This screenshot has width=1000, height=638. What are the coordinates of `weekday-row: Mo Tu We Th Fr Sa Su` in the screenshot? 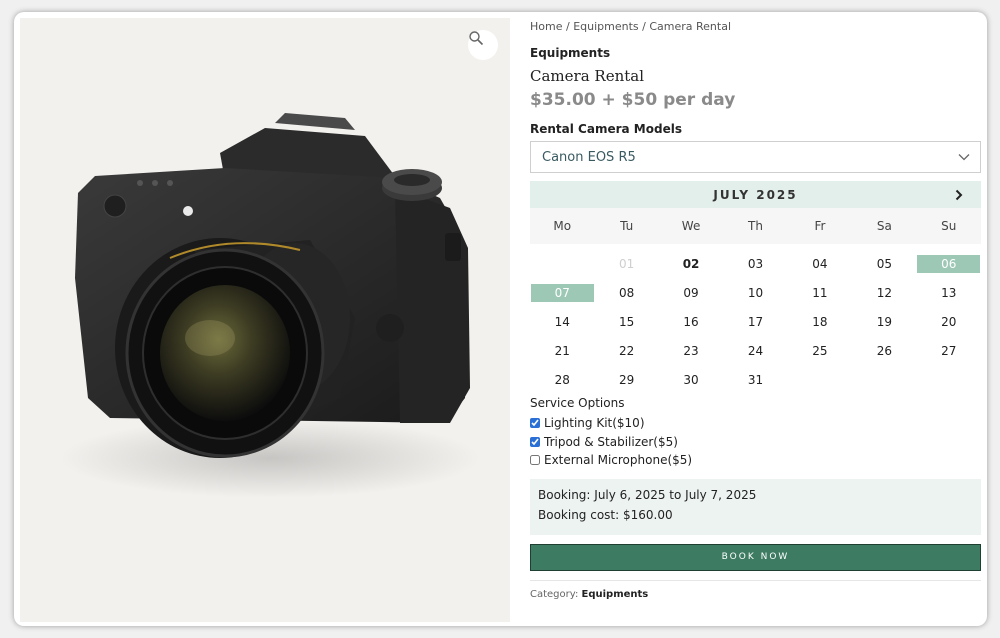 It's located at (755, 226).